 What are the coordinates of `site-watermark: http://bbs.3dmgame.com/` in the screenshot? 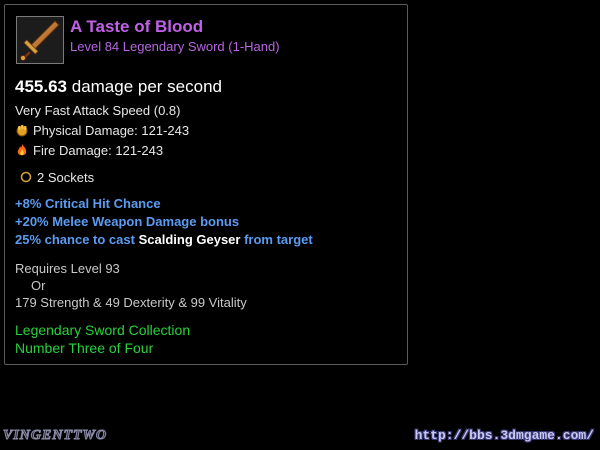 It's located at (504, 435).